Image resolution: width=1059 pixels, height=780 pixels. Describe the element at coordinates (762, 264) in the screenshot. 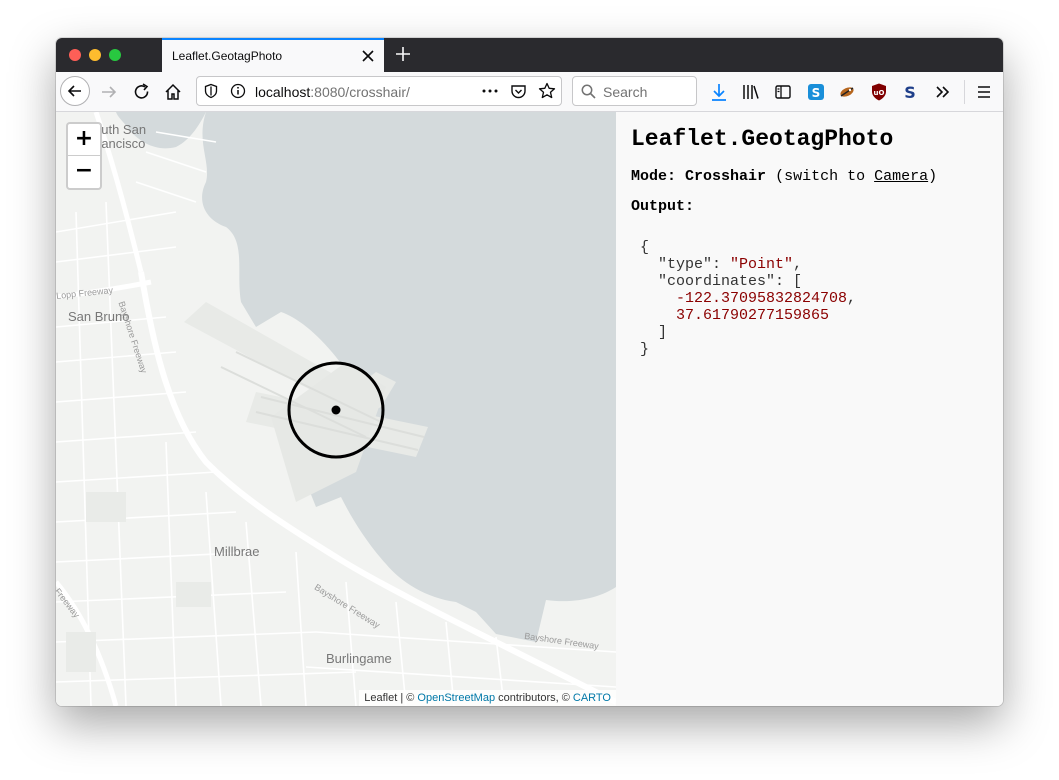

I see `json-type-value: "Point"` at that location.